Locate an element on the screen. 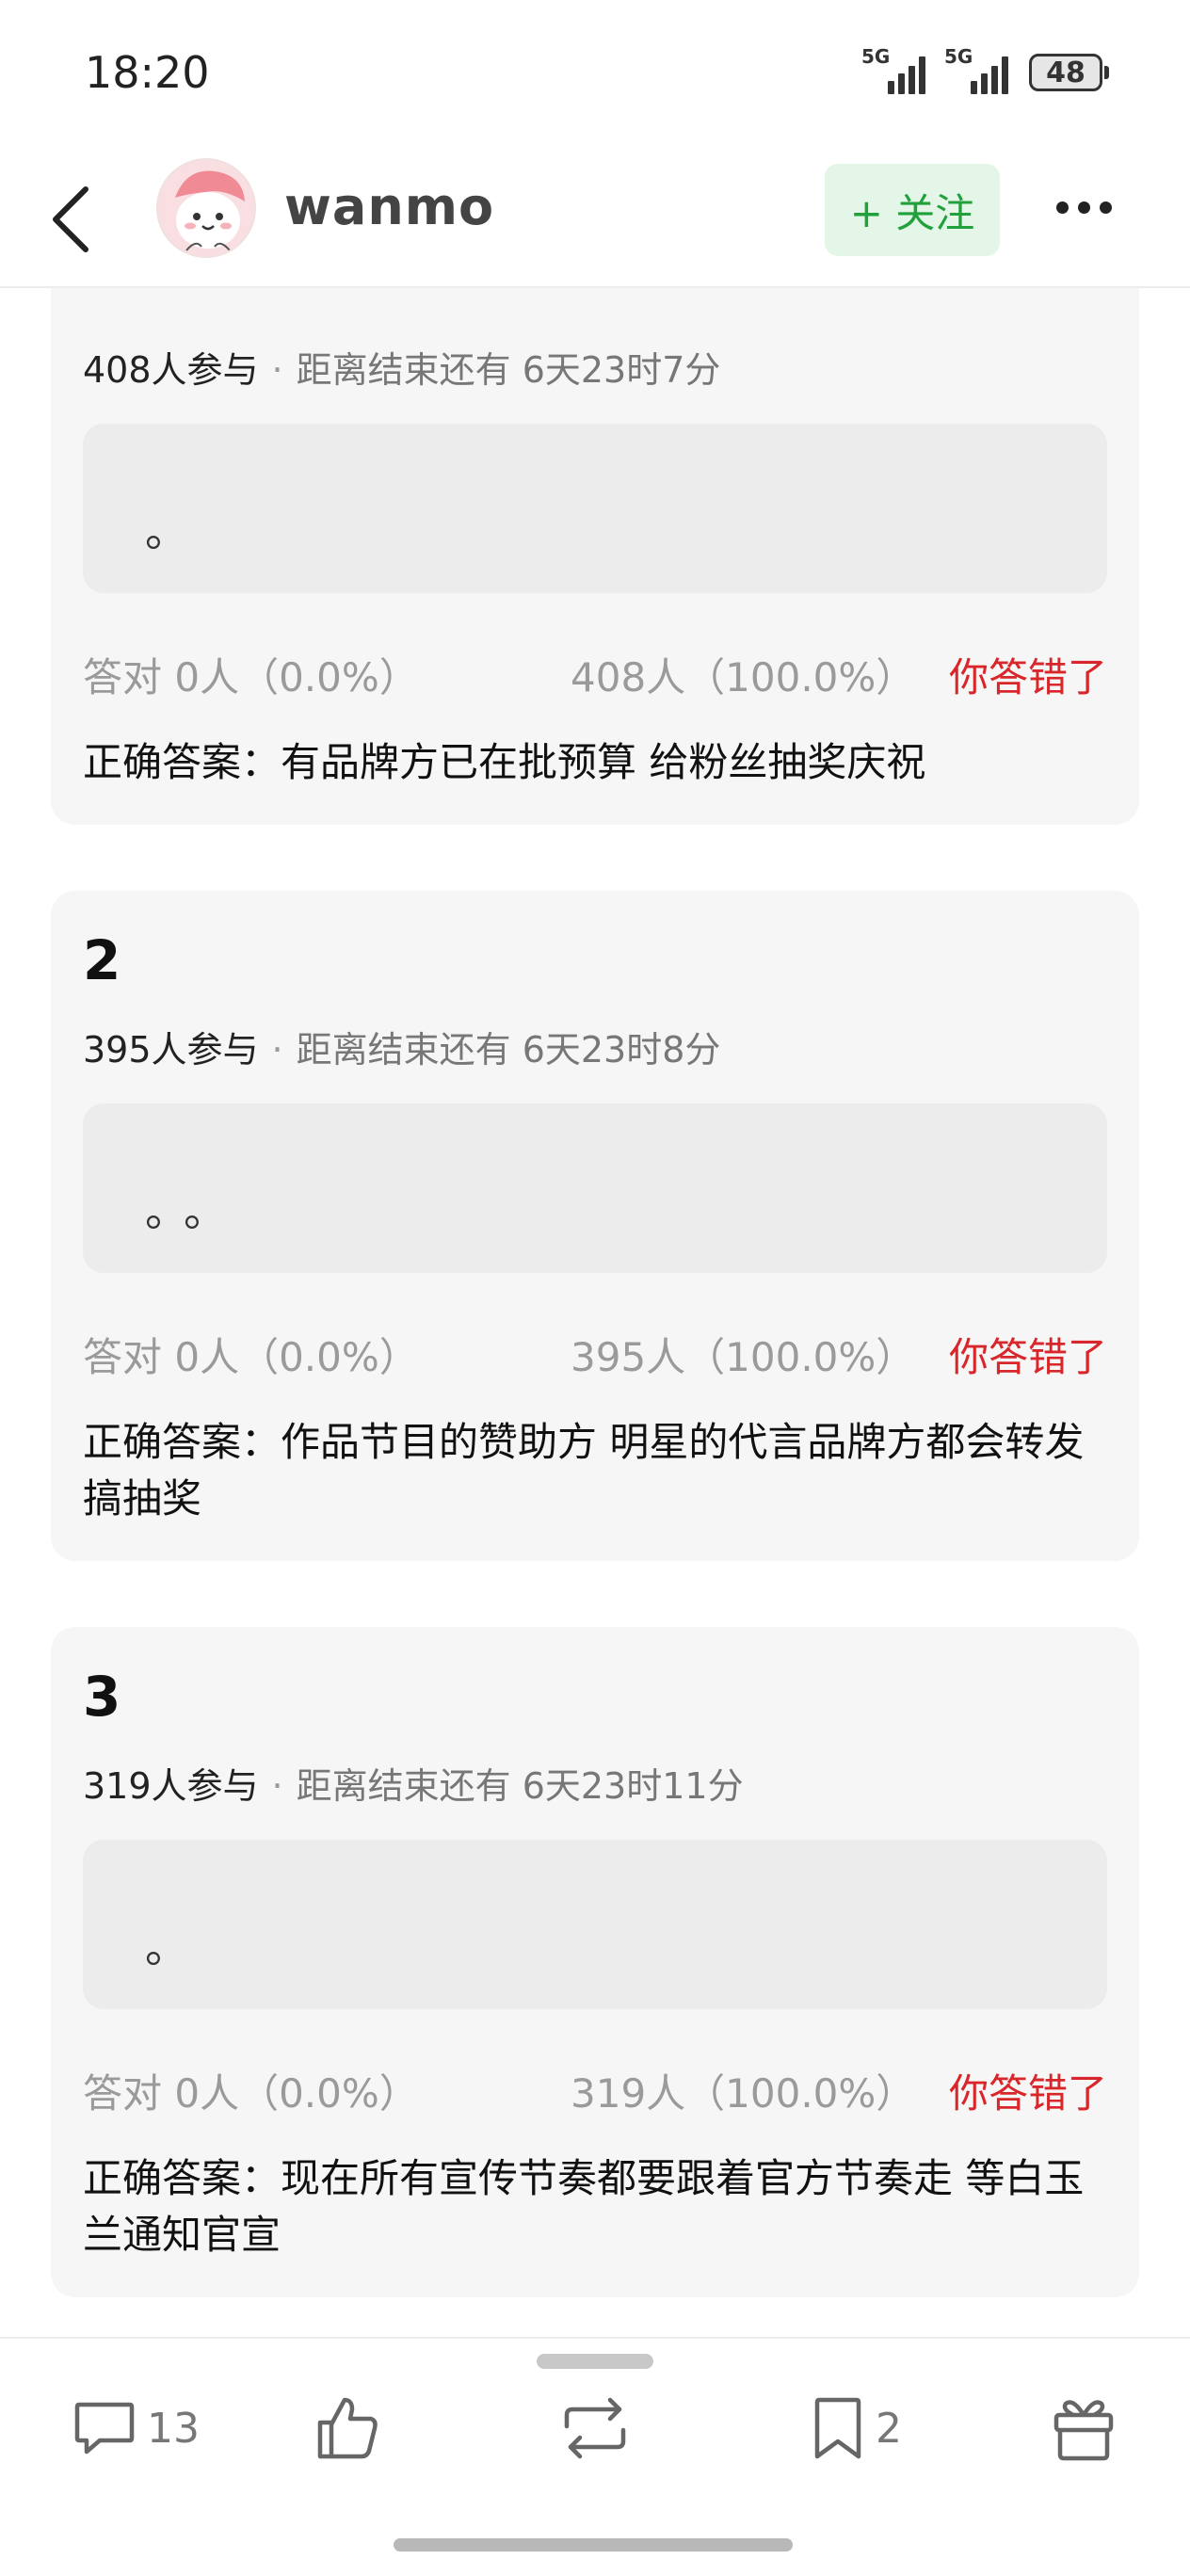 This screenshot has width=1190, height=2576. deadline-text: 距离结束还有 6天23时8分 is located at coordinates (508, 1050).